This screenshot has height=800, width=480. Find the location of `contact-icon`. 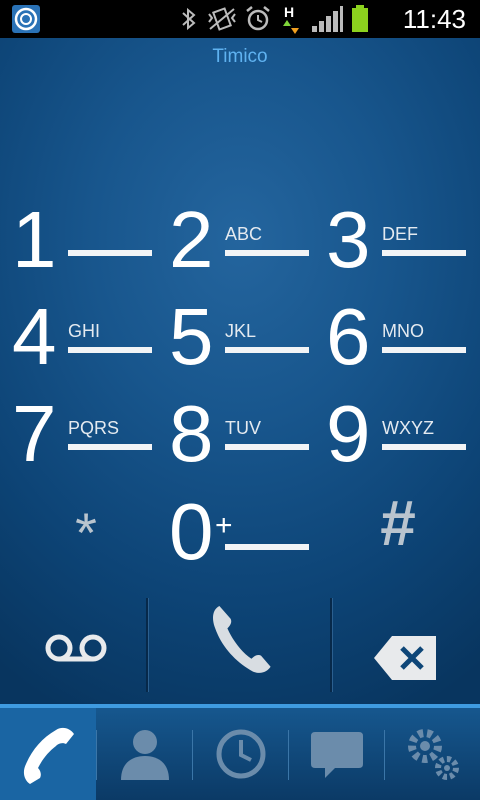

contact-icon is located at coordinates (145, 755).